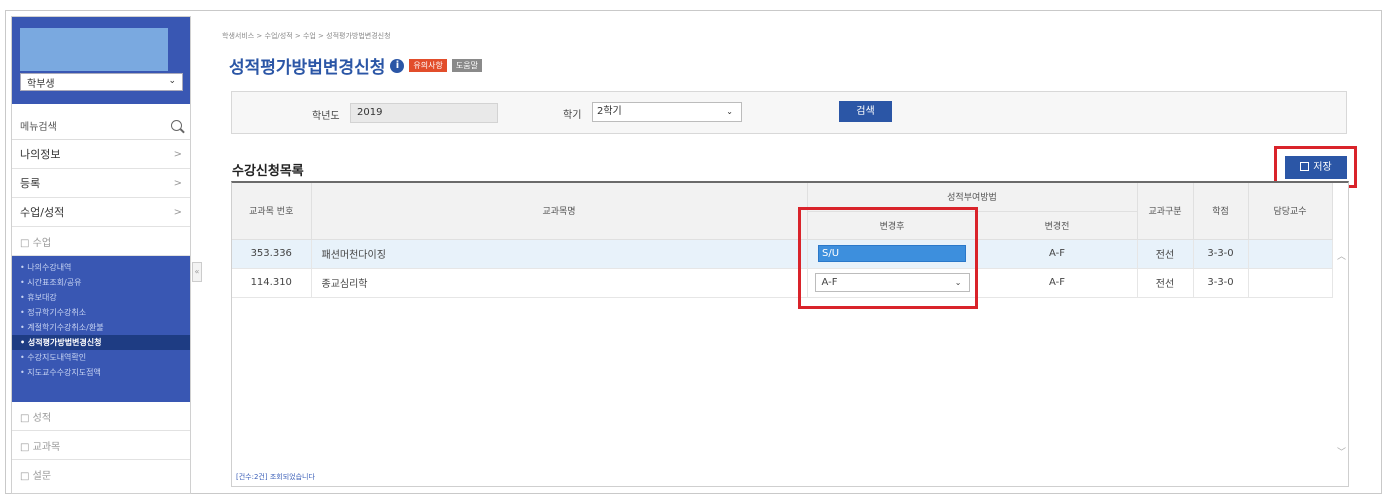 The image size is (1387, 496). Describe the element at coordinates (307, 68) in the screenshot. I see `page-title-text: 성적평가방법변경신청` at that location.